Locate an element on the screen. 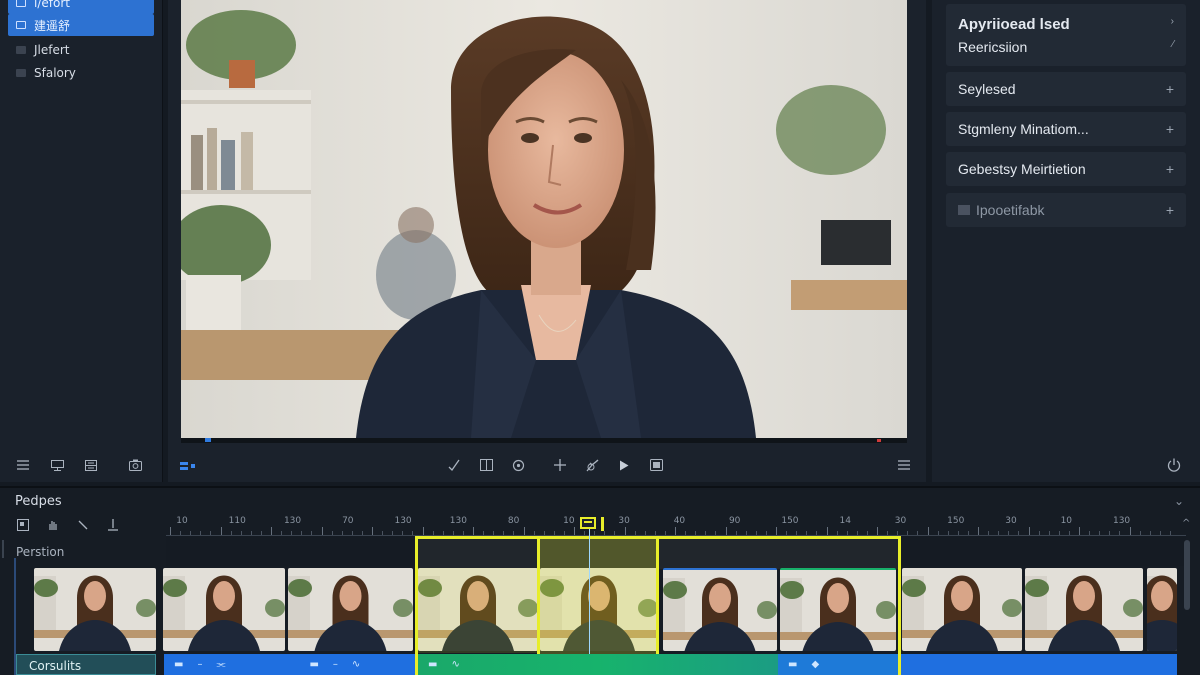  grid-icon is located at coordinates (91, 465).